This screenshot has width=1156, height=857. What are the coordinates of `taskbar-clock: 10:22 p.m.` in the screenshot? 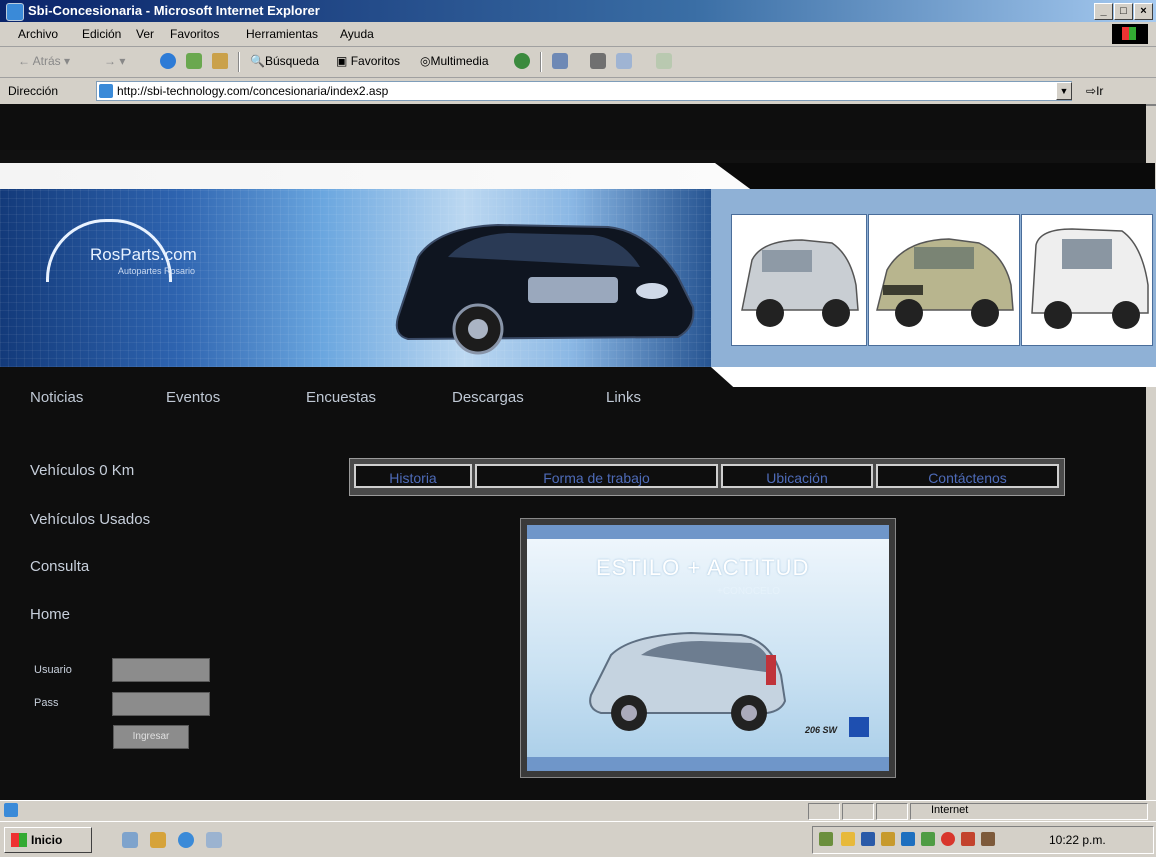 It's located at (1077, 840).